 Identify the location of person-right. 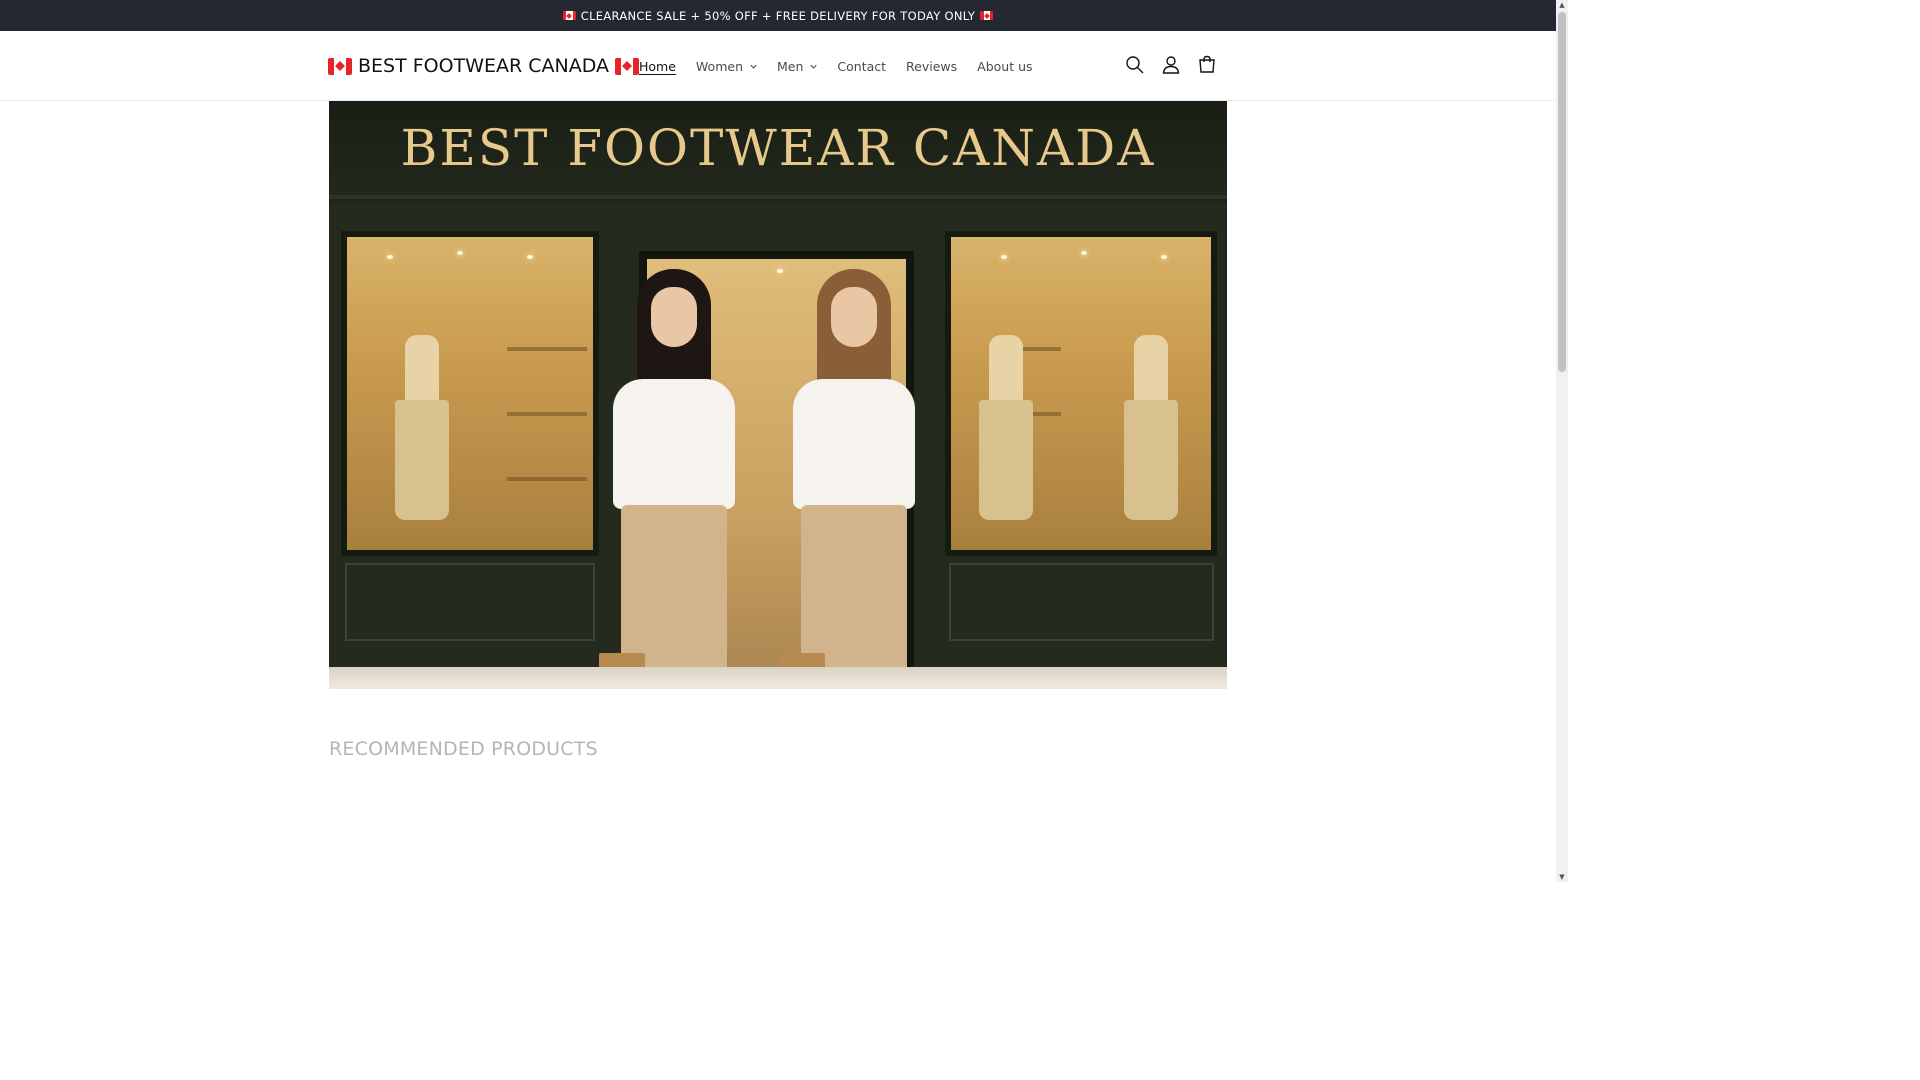
(854, 479).